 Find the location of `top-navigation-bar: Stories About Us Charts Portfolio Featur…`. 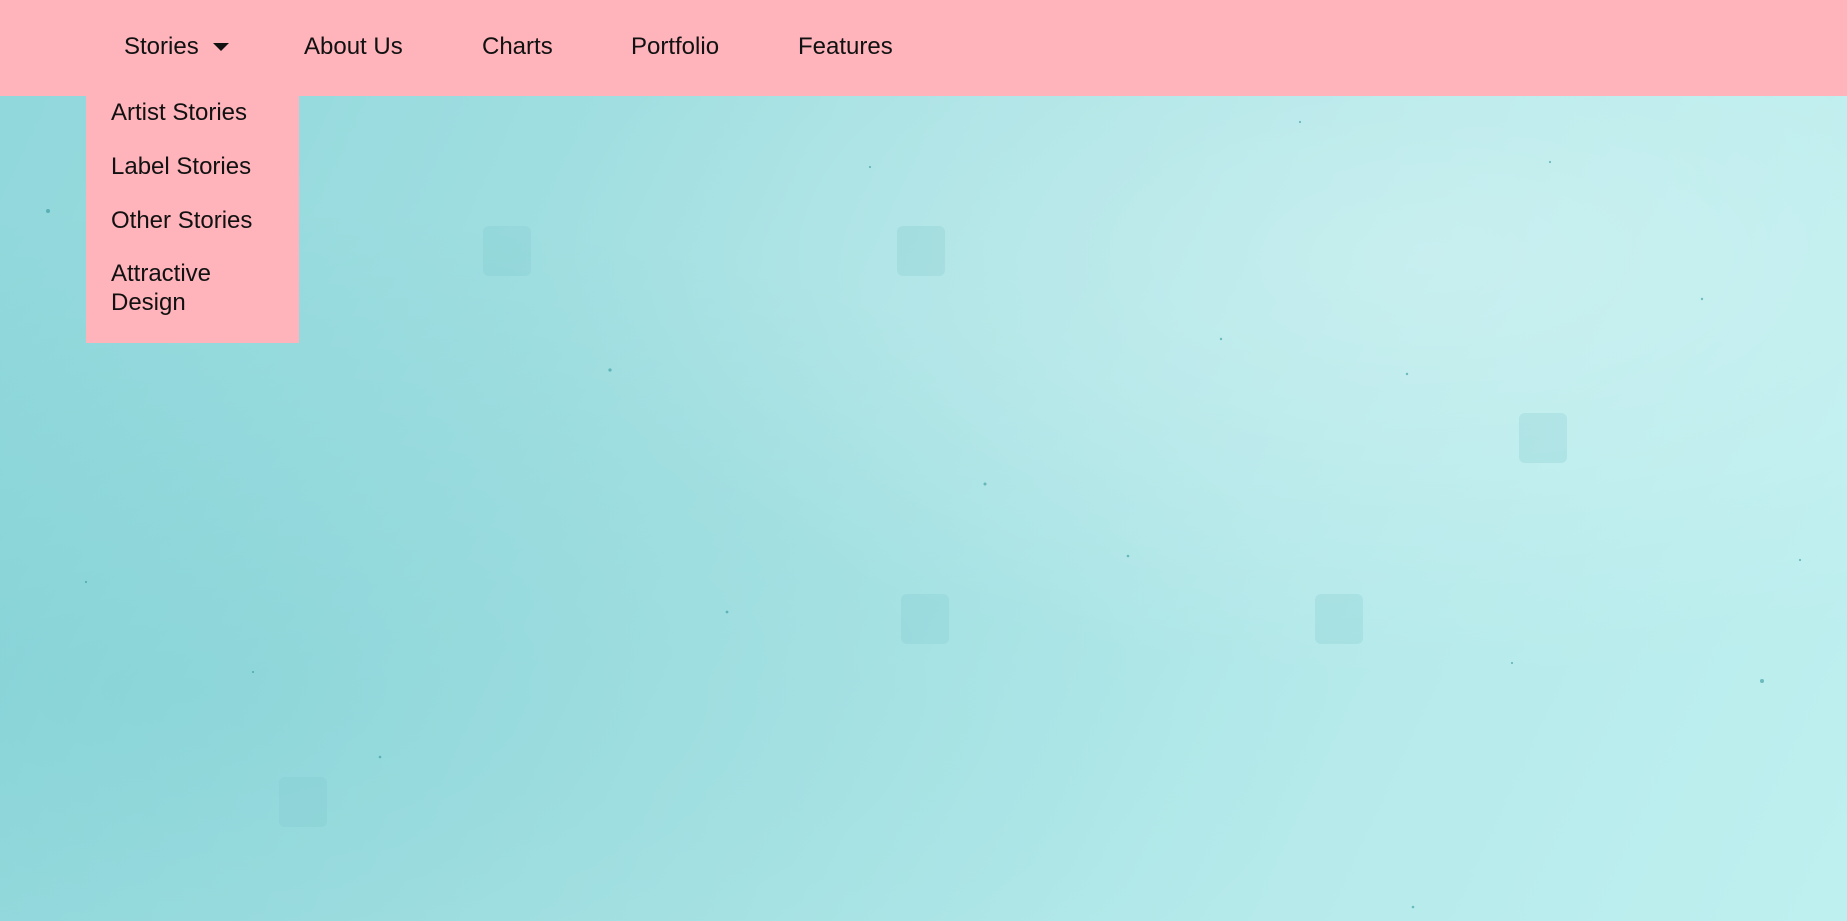

top-navigation-bar: Stories About Us Charts Portfolio Featur… is located at coordinates (923, 48).